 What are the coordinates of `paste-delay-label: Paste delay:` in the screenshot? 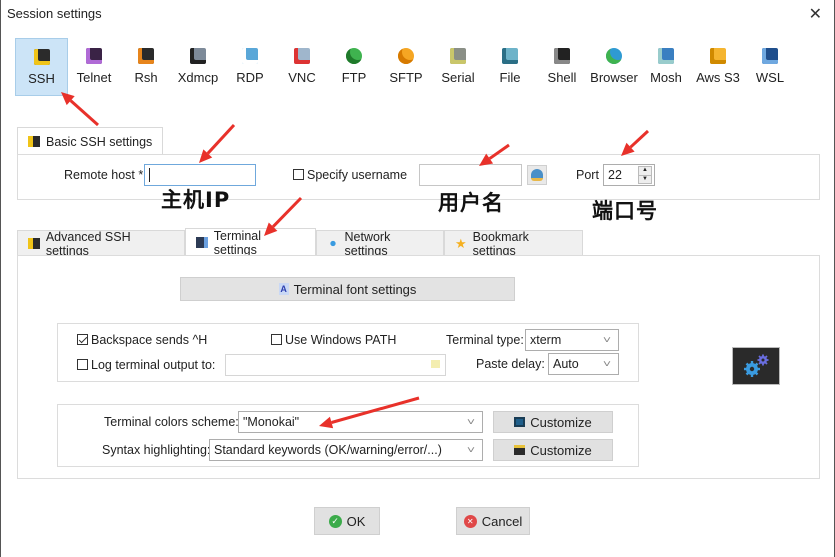 It's located at (510, 364).